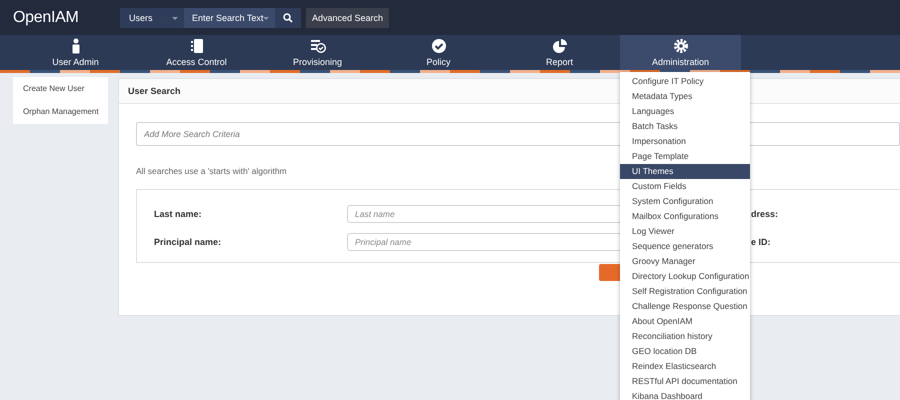 This screenshot has width=900, height=400. I want to click on menu-item: About OpenIAM, so click(685, 321).